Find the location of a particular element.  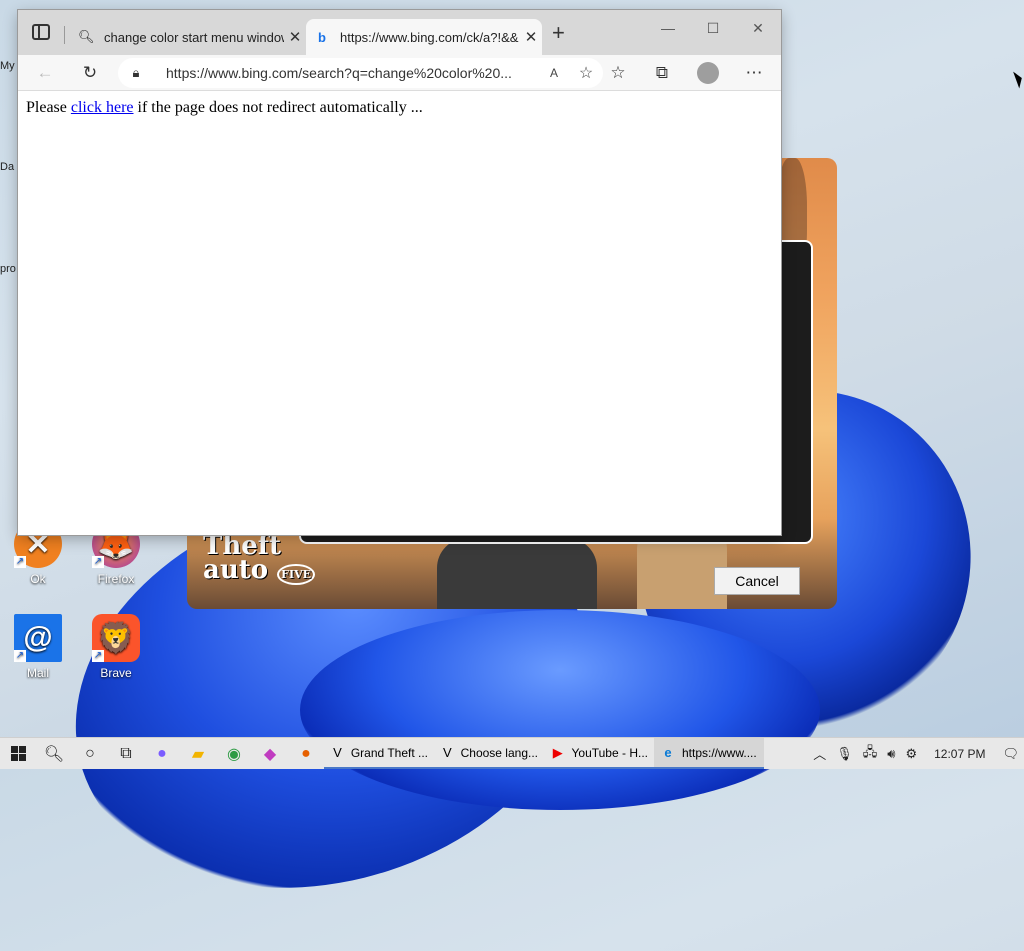

desktop-edge-label: Da is located at coordinates (7, 167).